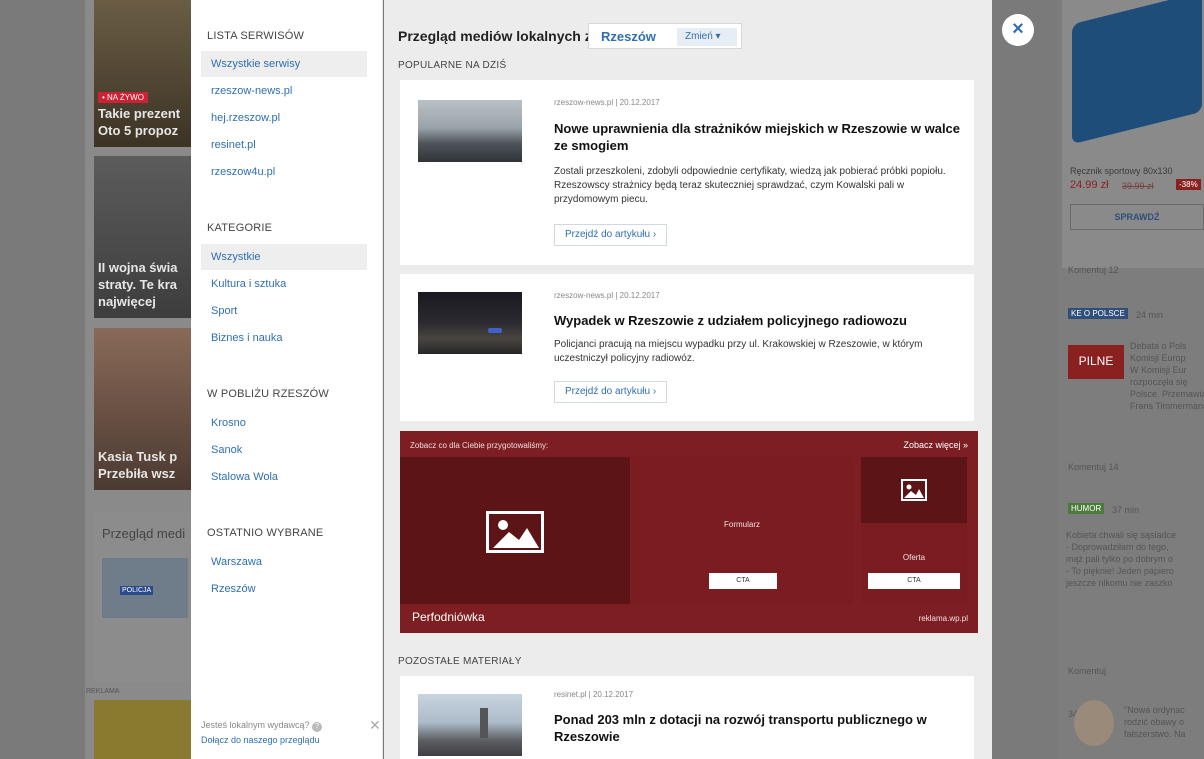 Image resolution: width=1204 pixels, height=759 pixels. What do you see at coordinates (495, 330) in the screenshot?
I see `police-light` at bounding box center [495, 330].